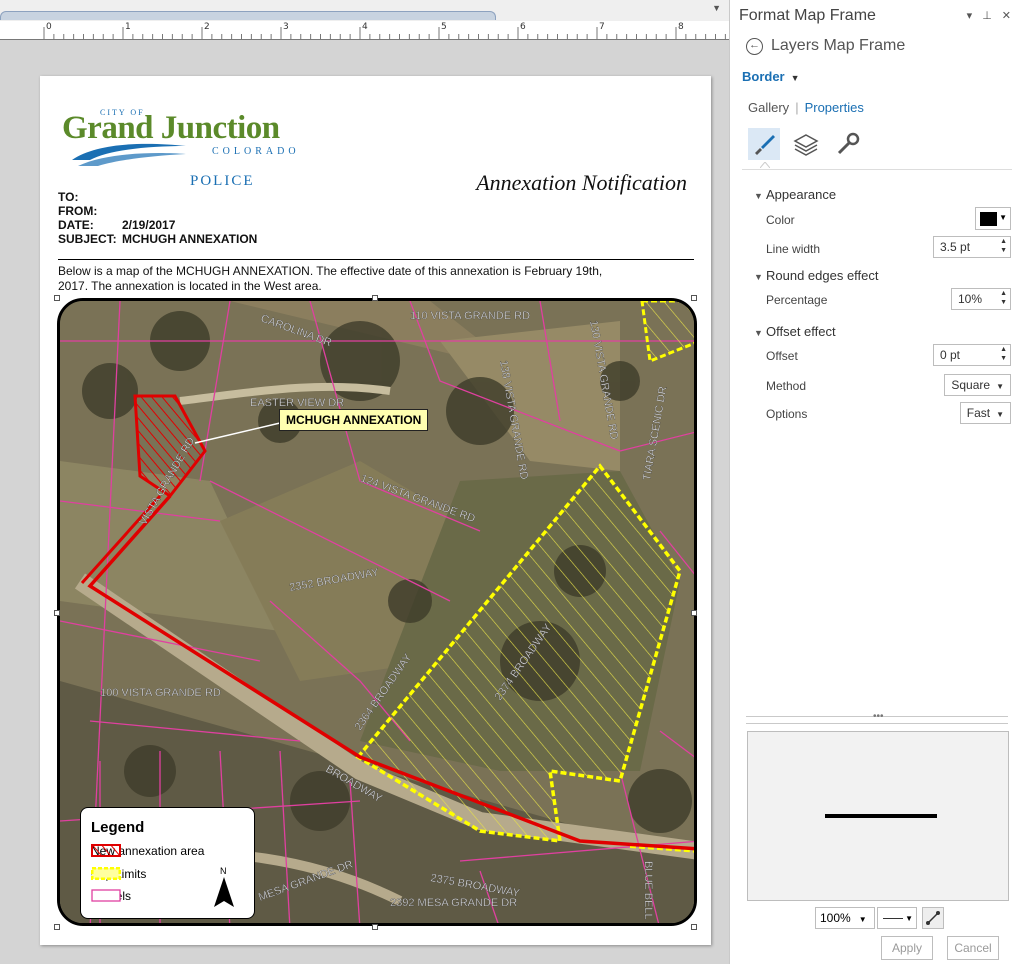  I want to click on element-dropdown: Border ▼, so click(771, 76).